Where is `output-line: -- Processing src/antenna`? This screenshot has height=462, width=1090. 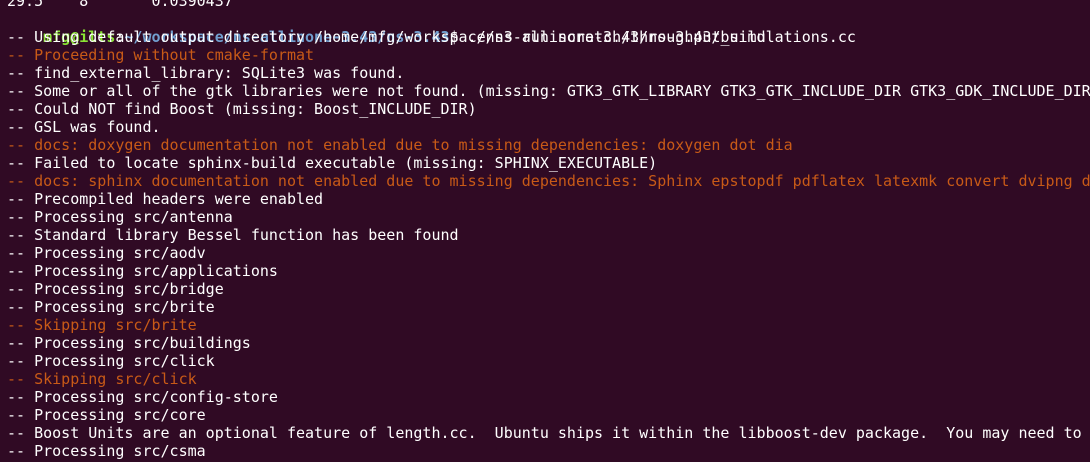 output-line: -- Processing src/antenna is located at coordinates (120, 217).